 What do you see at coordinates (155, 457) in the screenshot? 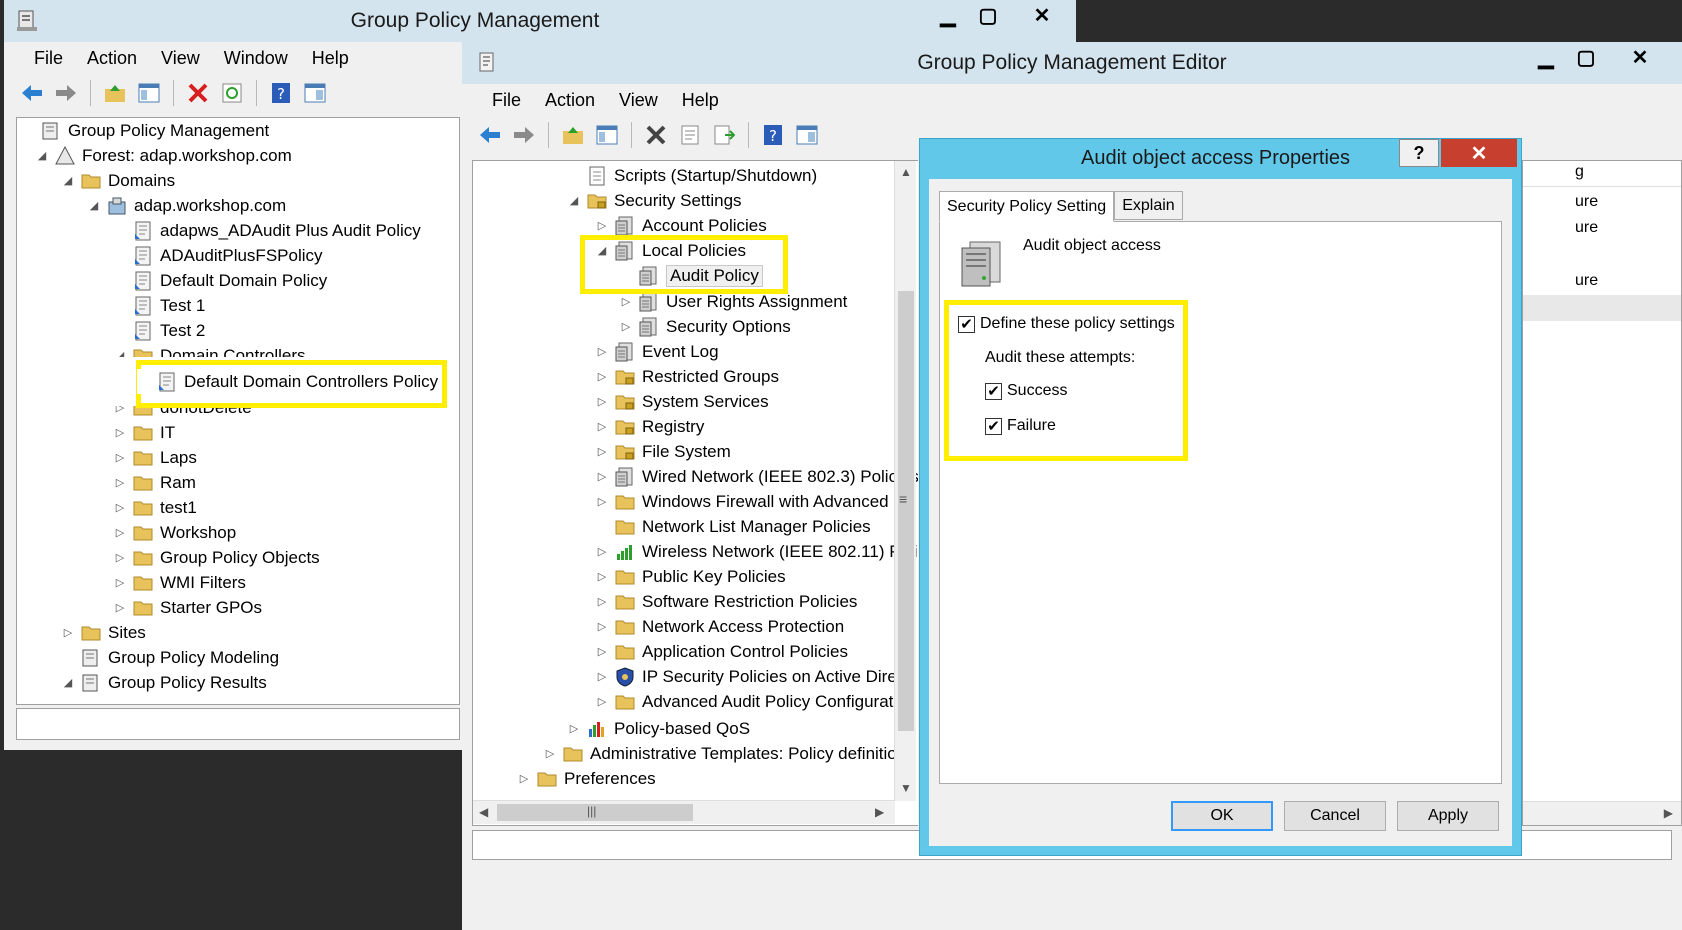
I see `gpm-node-laps: ▷ Laps` at bounding box center [155, 457].